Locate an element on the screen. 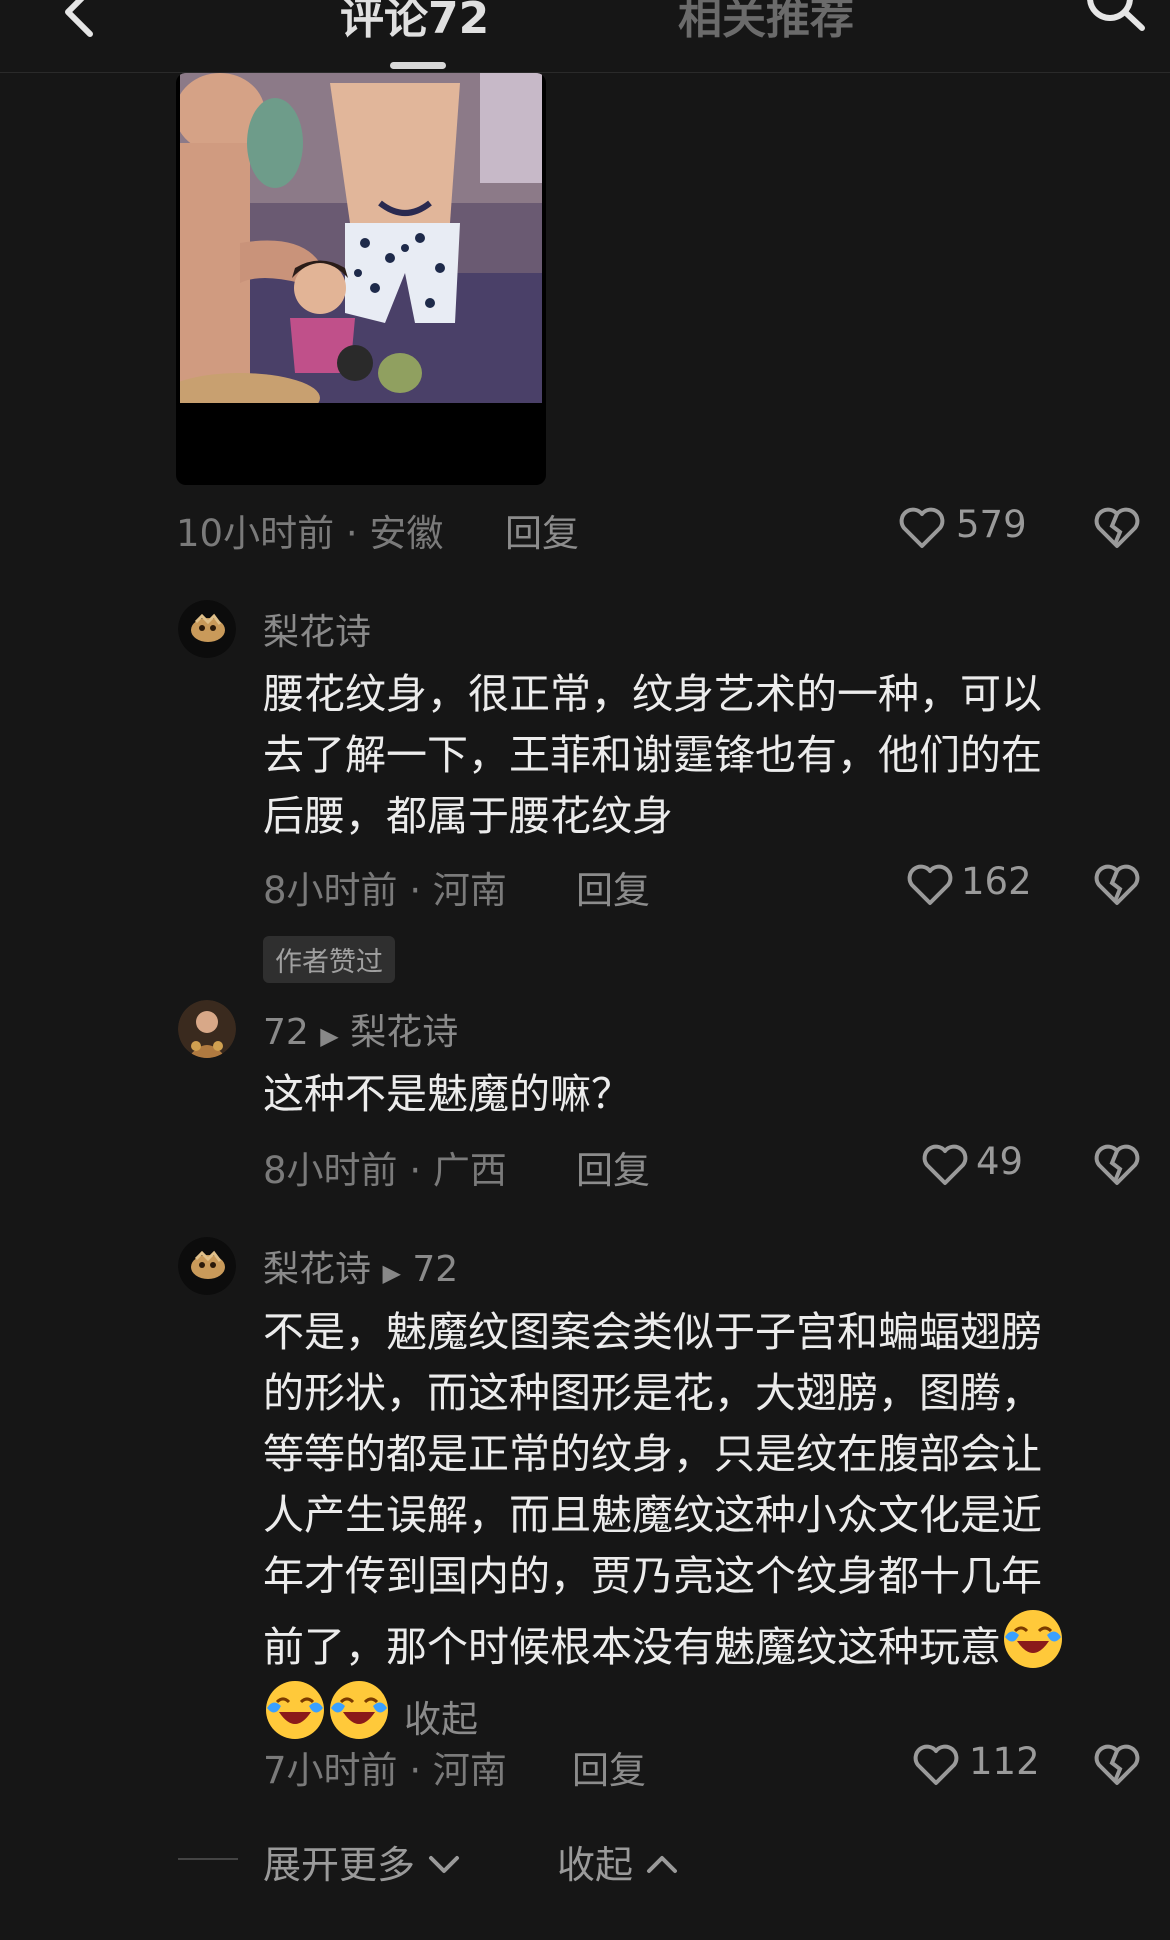  comment-meta: 10小时前 · 安徽 is located at coordinates (309, 530).